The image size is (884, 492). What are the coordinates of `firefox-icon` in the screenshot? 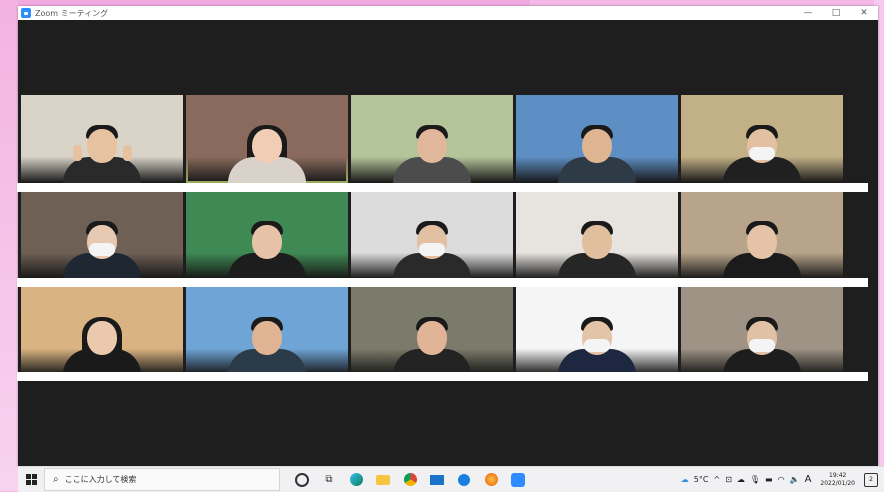 It's located at (491, 480).